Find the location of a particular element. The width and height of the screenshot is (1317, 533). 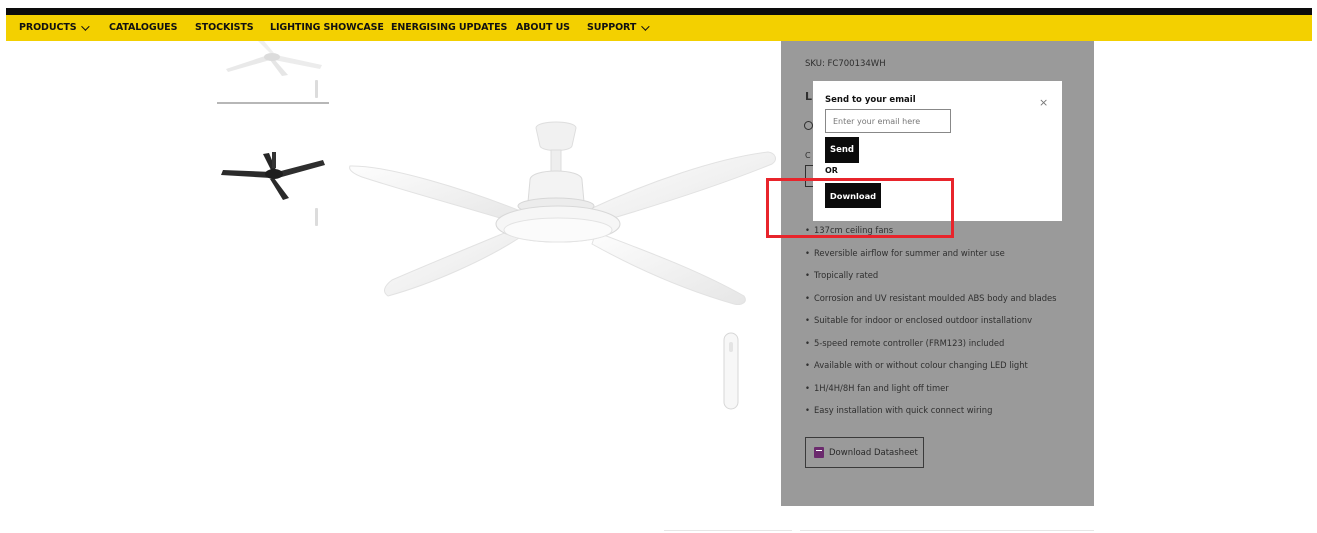

thumbnail-white-fan is located at coordinates (273, 59).